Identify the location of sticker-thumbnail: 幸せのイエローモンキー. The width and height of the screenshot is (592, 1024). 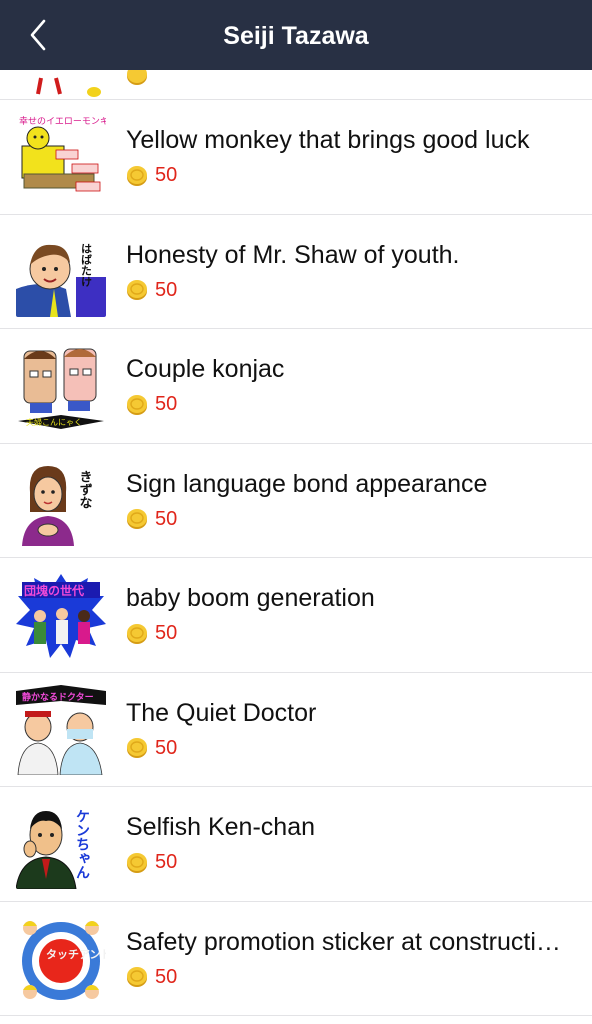
(61, 157).